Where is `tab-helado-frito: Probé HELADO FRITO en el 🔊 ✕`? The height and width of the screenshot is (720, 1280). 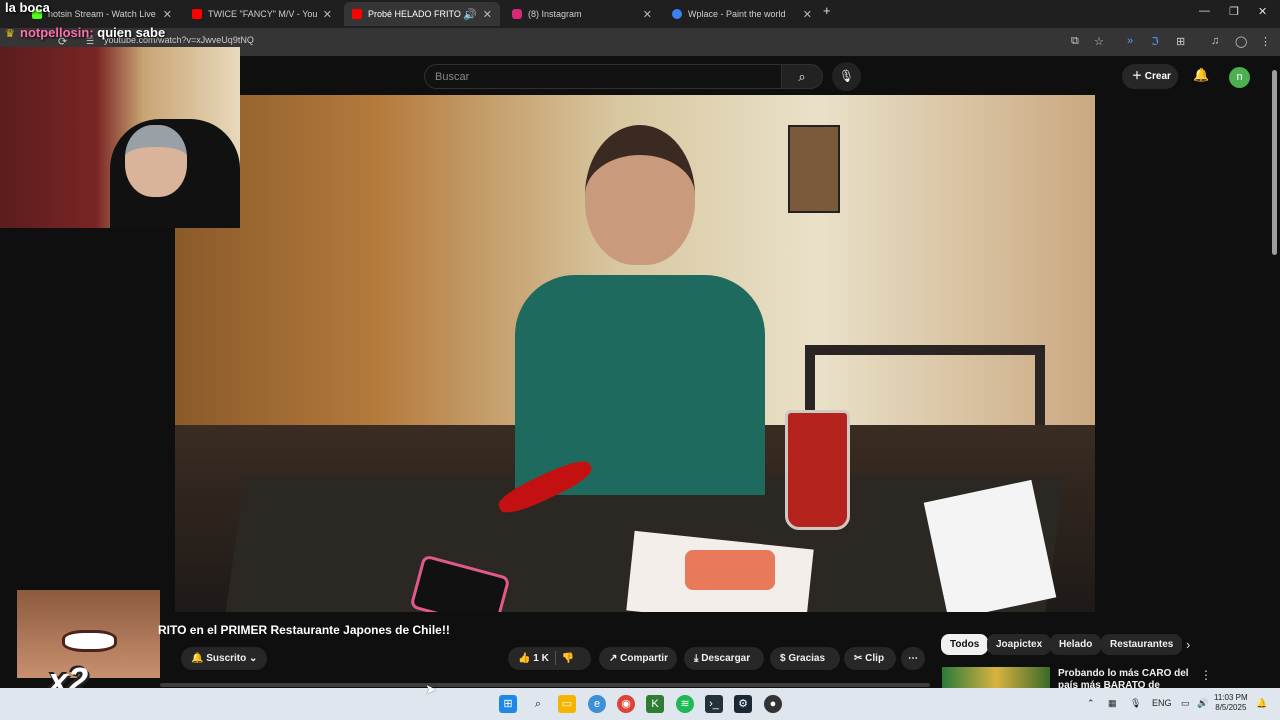 tab-helado-frito: Probé HELADO FRITO en el 🔊 ✕ is located at coordinates (422, 14).